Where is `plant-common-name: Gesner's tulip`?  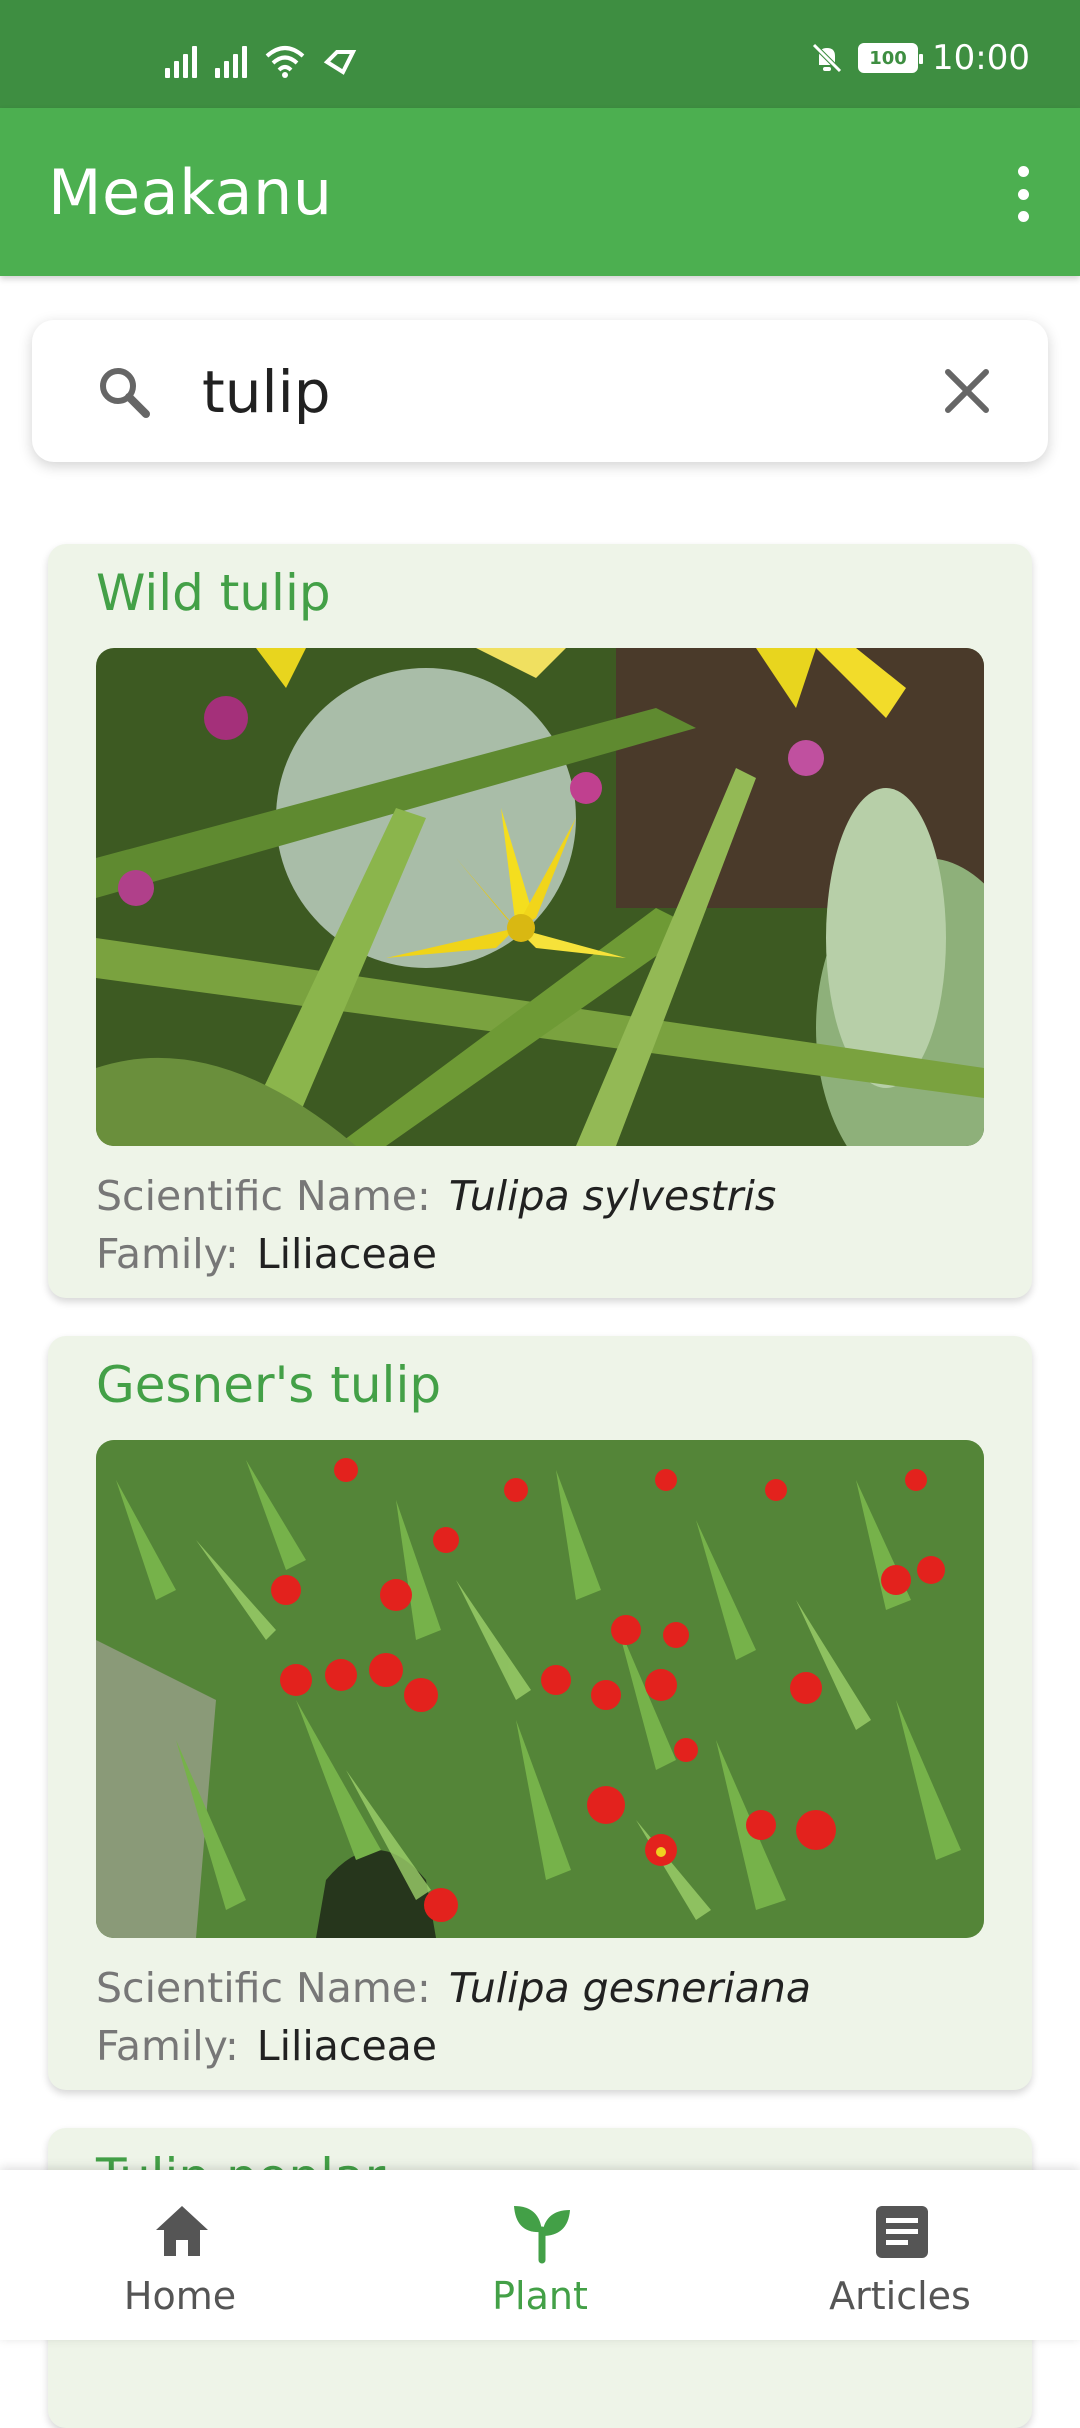 plant-common-name: Gesner's tulip is located at coordinates (269, 1385).